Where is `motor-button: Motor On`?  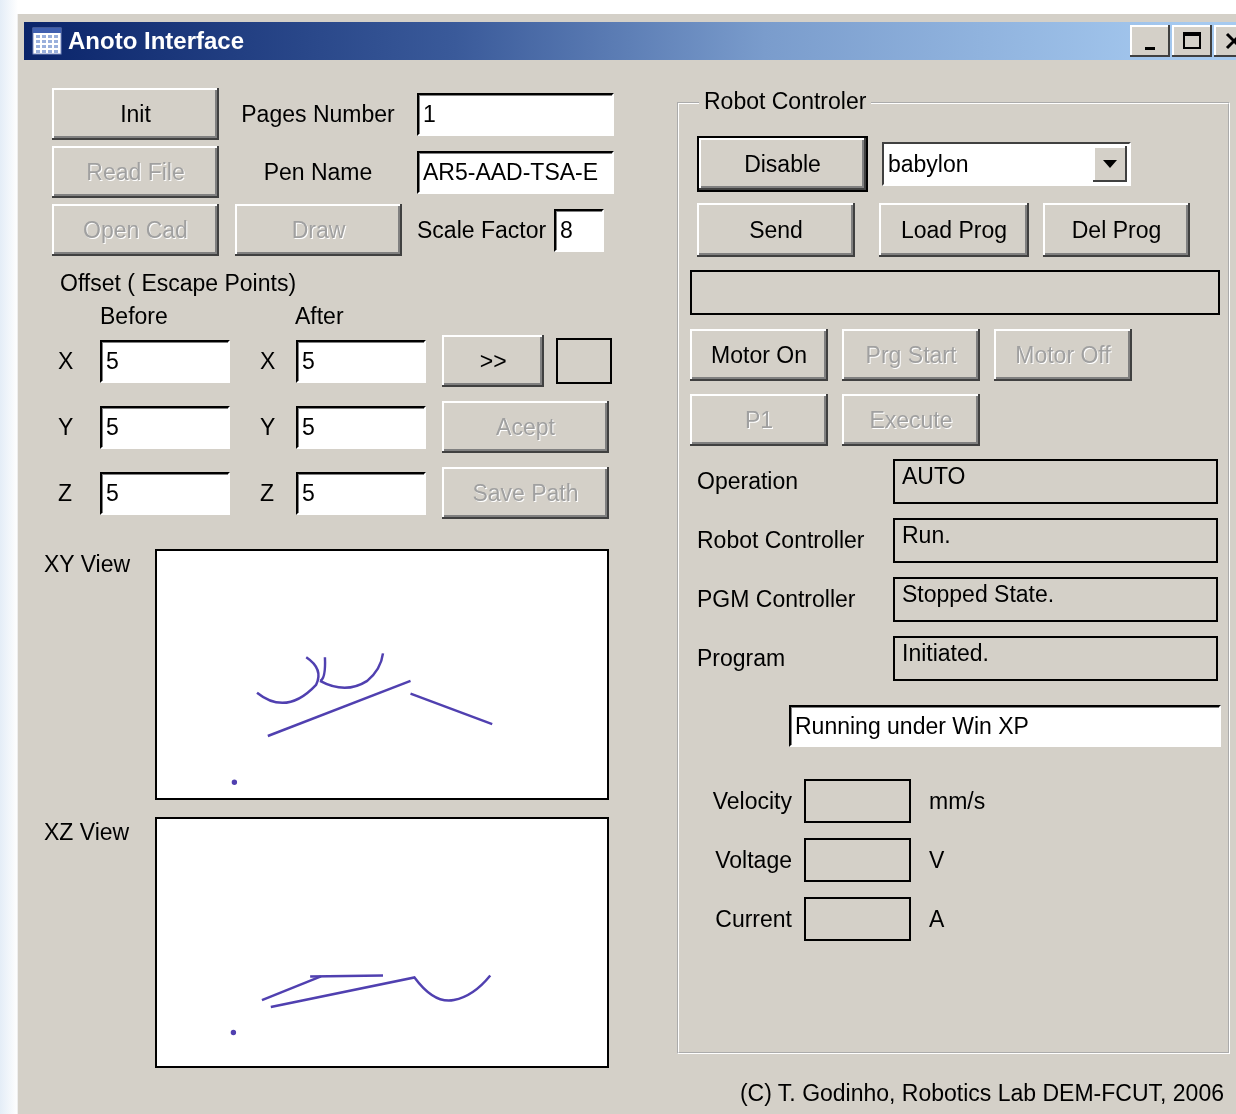
motor-button: Motor On is located at coordinates (759, 355).